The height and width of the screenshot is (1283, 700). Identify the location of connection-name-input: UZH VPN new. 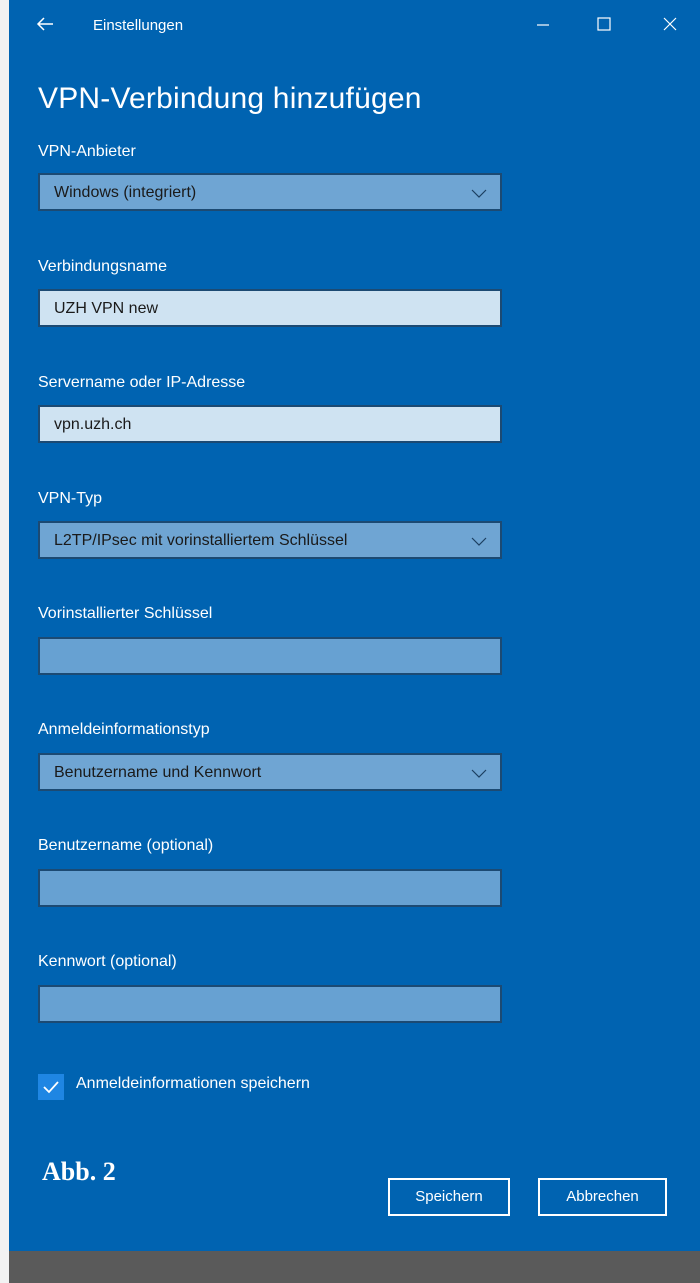
(270, 308).